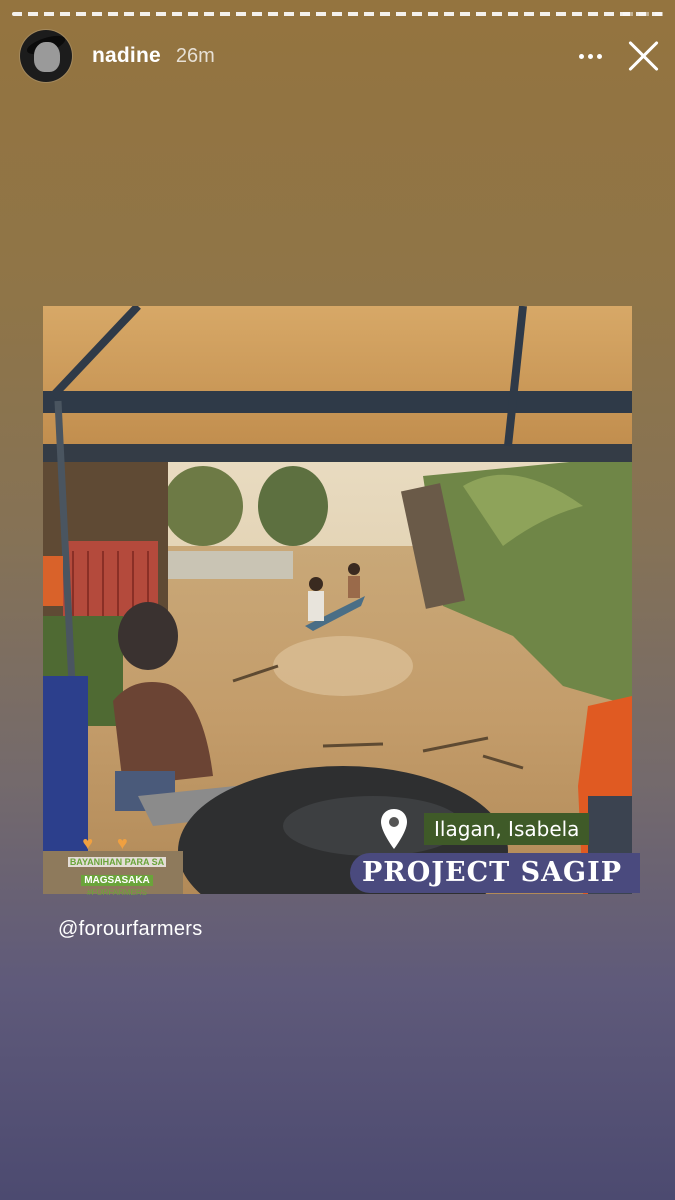 The width and height of the screenshot is (675, 1200). Describe the element at coordinates (117, 862) in the screenshot. I see `badge-text-line1: BAYANIHAN PARA SA` at that location.